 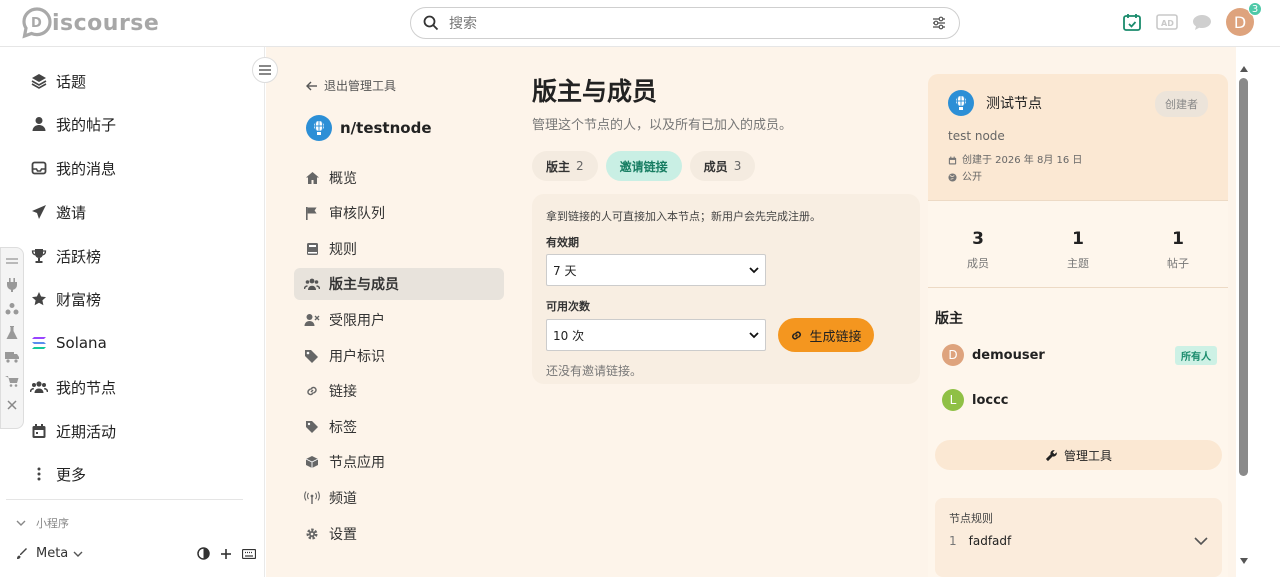 I want to click on sidebar-item-topics: 话题, so click(x=58, y=81).